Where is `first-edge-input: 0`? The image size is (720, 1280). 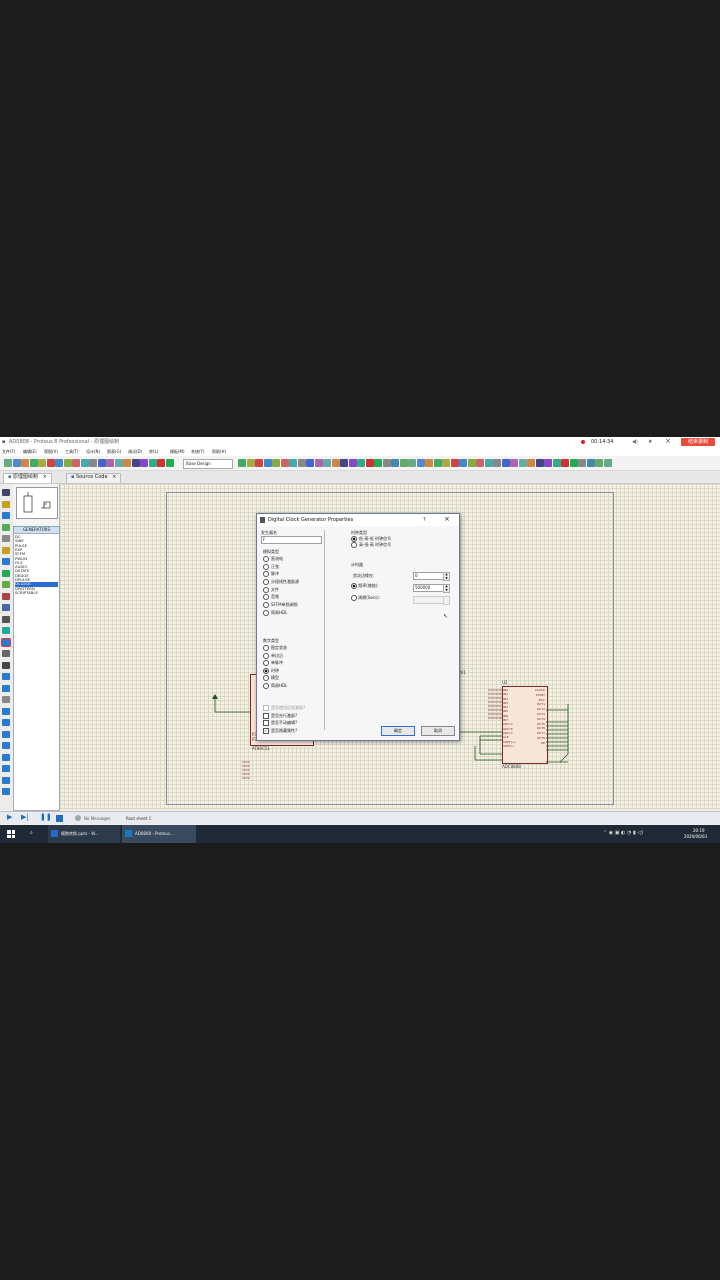
first-edge-input: 0 is located at coordinates (428, 576).